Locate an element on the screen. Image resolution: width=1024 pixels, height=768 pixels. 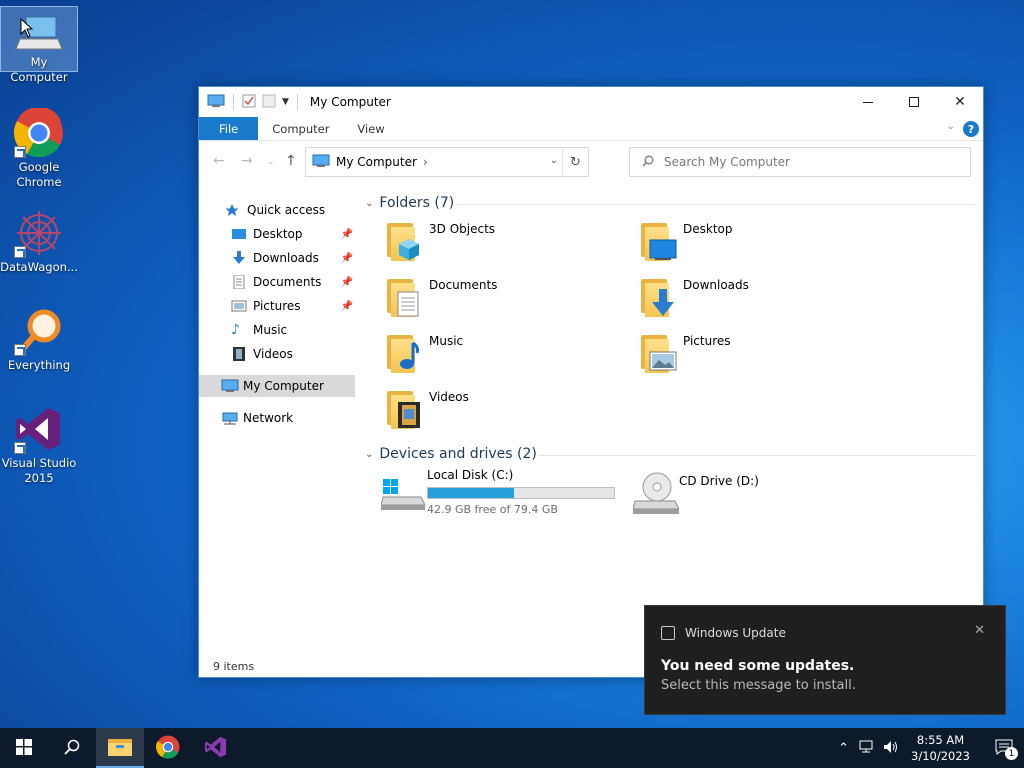
properties-icon is located at coordinates (249, 102).